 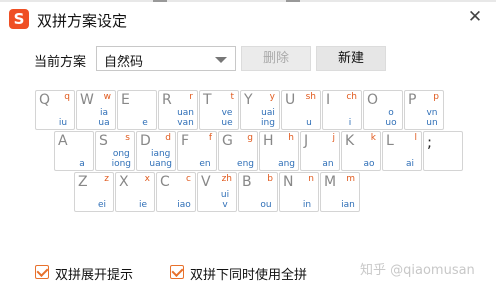 What do you see at coordinates (121, 154) in the screenshot?
I see `key-final: ong` at bounding box center [121, 154].